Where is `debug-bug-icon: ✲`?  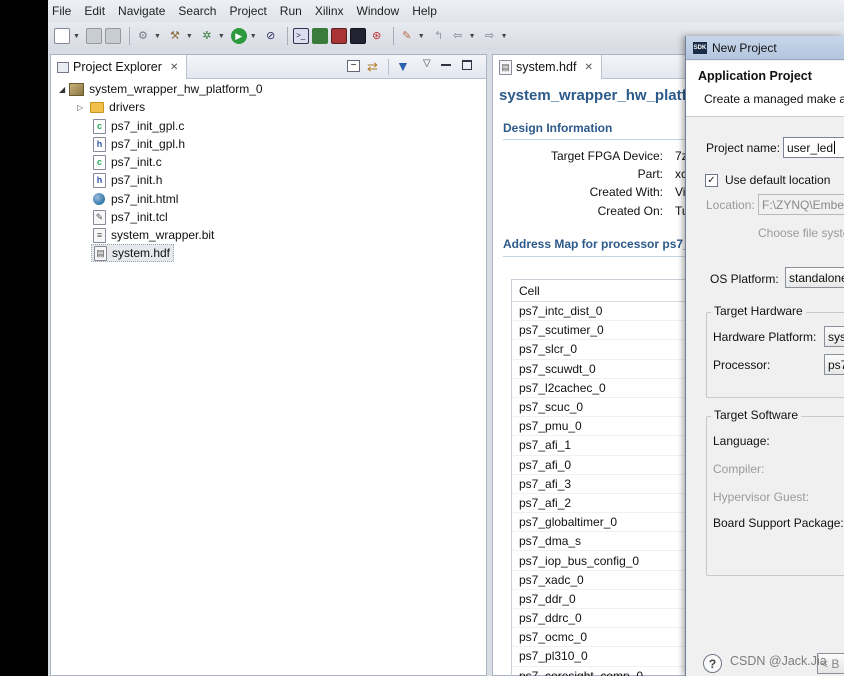
debug-bug-icon: ✲ is located at coordinates (207, 36).